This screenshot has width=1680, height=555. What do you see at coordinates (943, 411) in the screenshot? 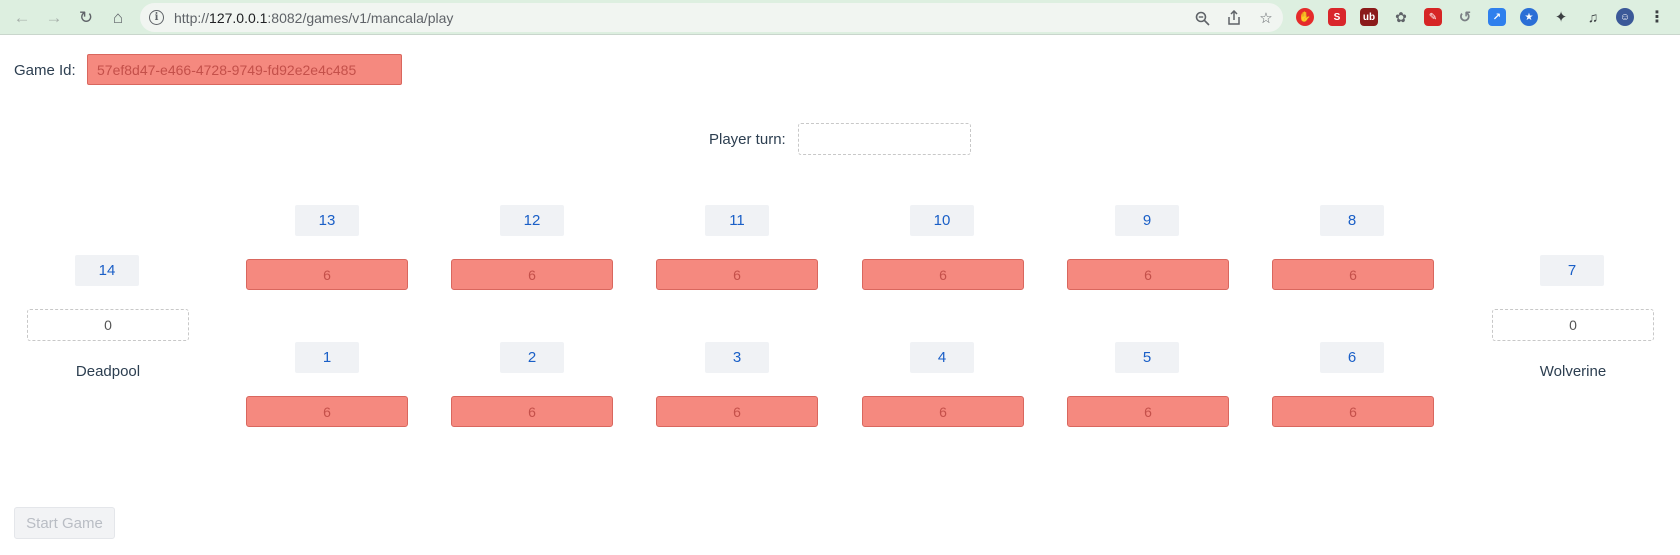
I see `pit-4-button: 6` at bounding box center [943, 411].